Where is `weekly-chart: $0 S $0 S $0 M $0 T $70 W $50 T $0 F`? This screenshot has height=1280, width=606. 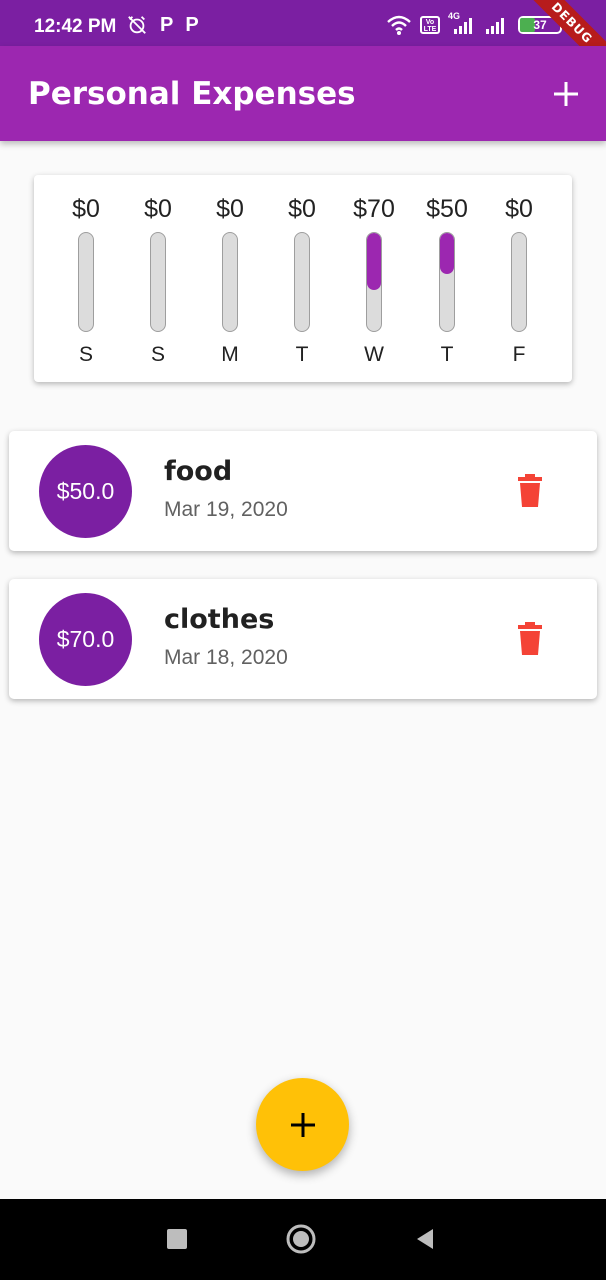 weekly-chart: $0 S $0 S $0 M $0 T $70 W $50 T $0 F is located at coordinates (303, 278).